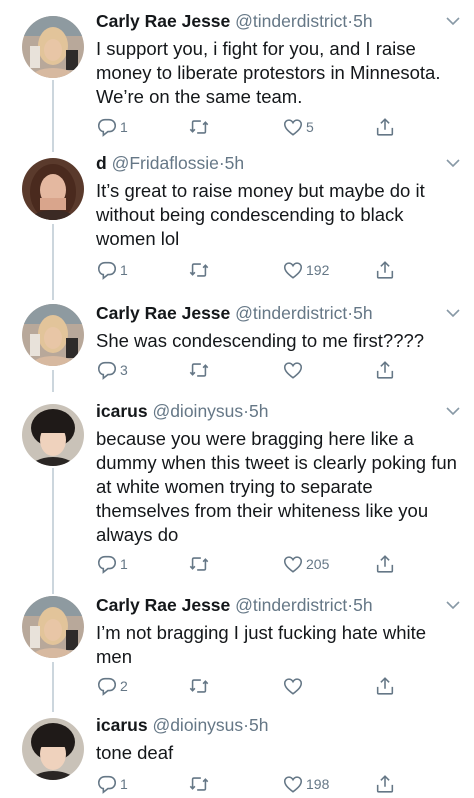  I want to click on tweet-text: tone deaf, so click(135, 752).